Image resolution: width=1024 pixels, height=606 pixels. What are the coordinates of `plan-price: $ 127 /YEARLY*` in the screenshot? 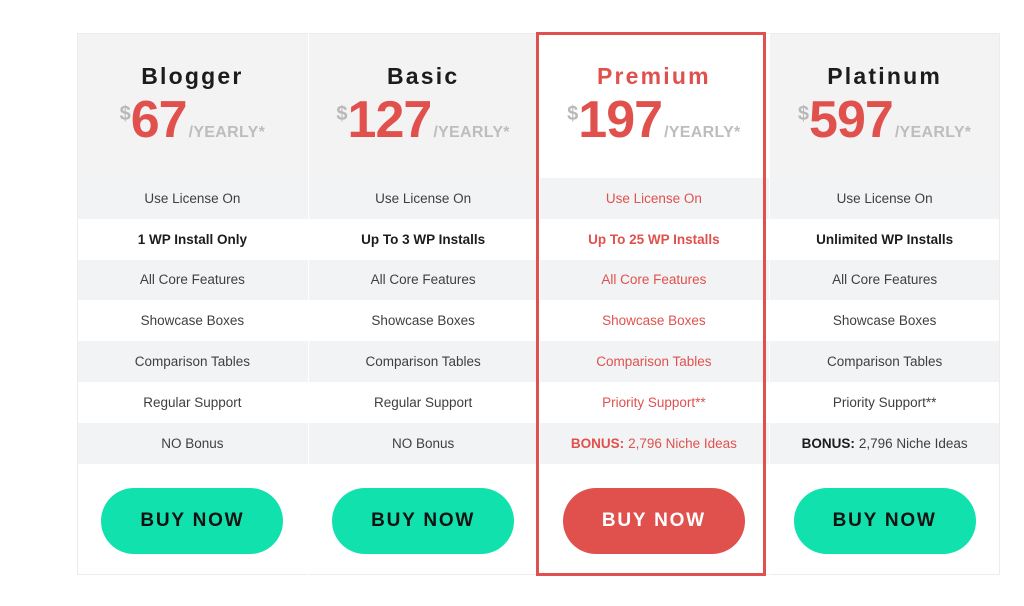 It's located at (422, 120).